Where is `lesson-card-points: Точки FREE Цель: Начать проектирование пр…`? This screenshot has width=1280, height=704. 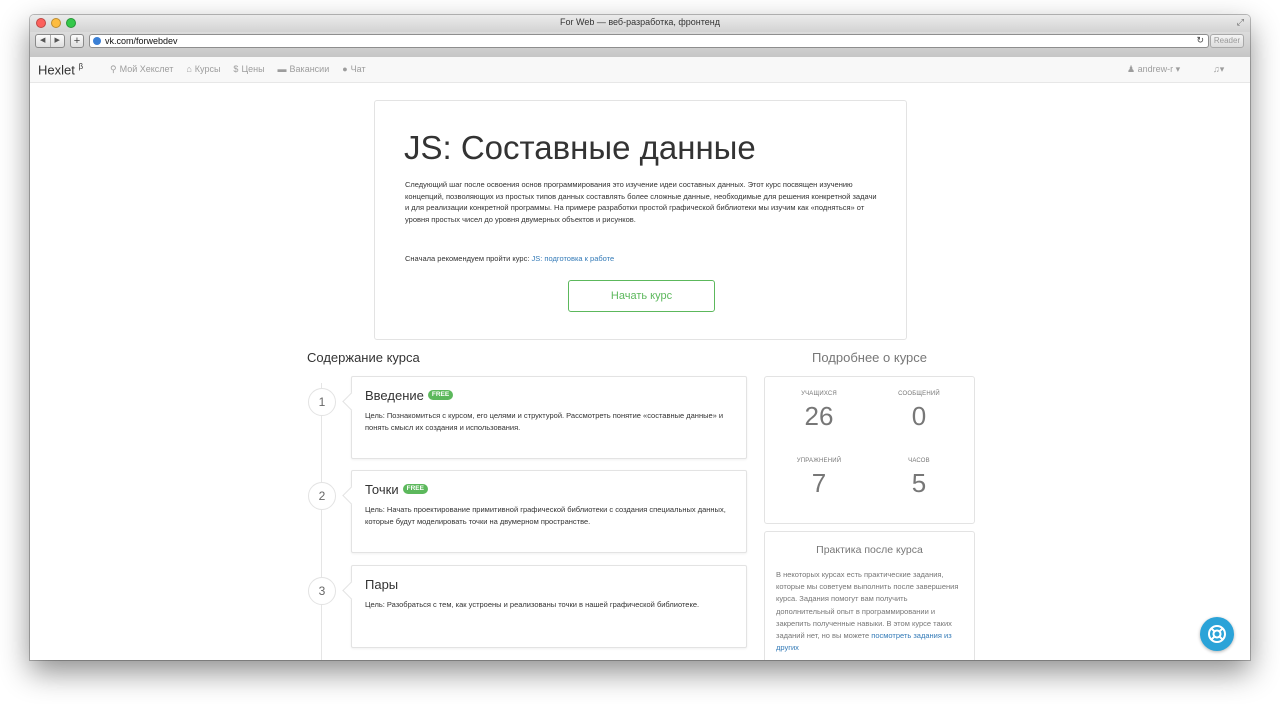
lesson-card-points: Точки FREE Цель: Начать проектирование пр… is located at coordinates (544, 511).